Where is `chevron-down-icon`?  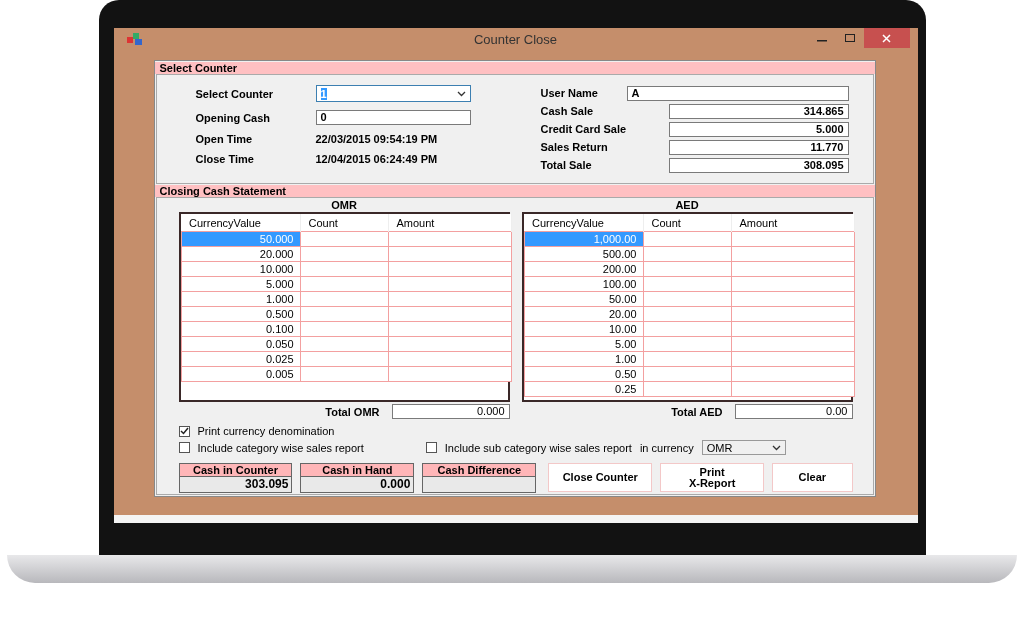
chevron-down-icon is located at coordinates (461, 93).